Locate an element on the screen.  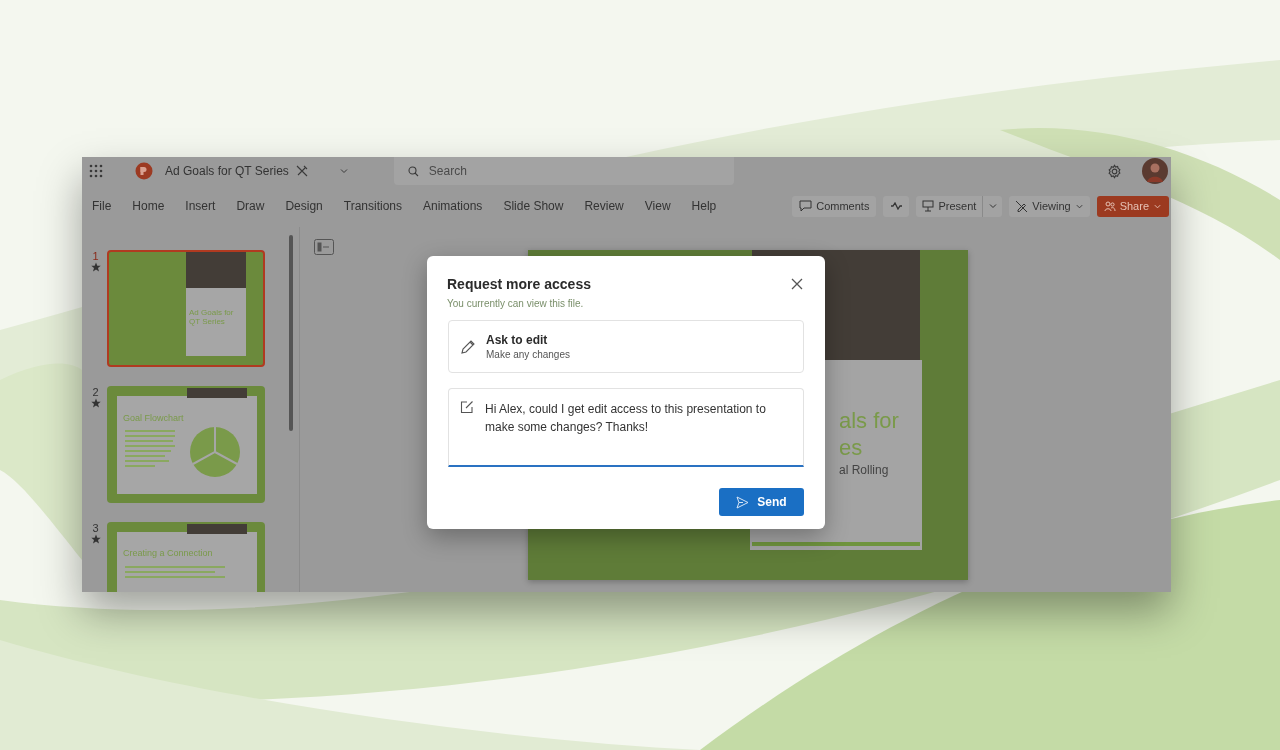
slide-subtitle: al Rolling is located at coordinates (864, 470).